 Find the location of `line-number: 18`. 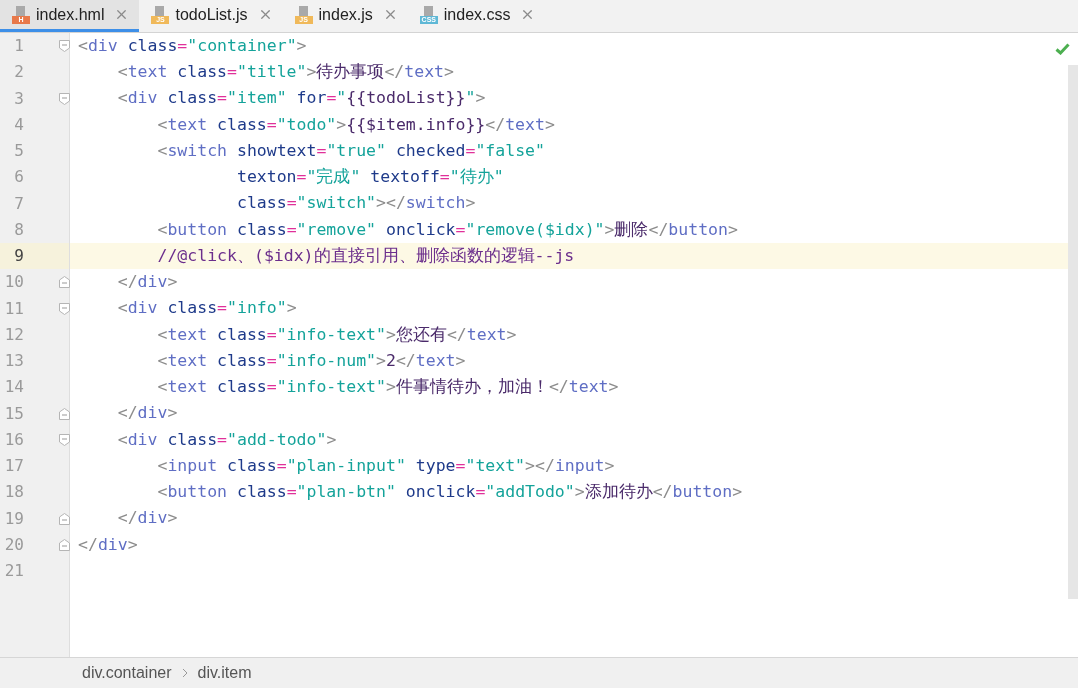

line-number: 18 is located at coordinates (13, 492).